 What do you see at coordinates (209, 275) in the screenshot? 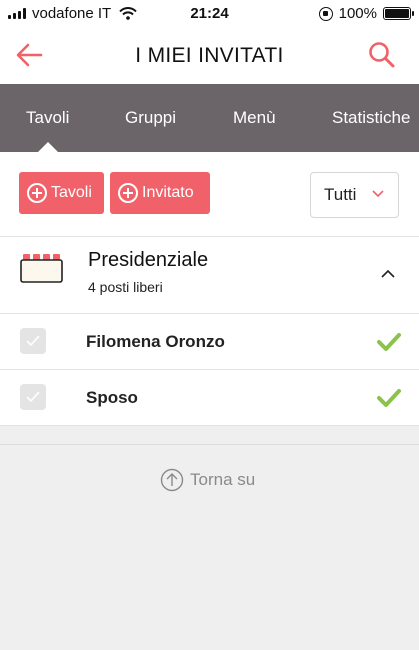
I see `table-header: Presidenziale 4 posti liberi` at bounding box center [209, 275].